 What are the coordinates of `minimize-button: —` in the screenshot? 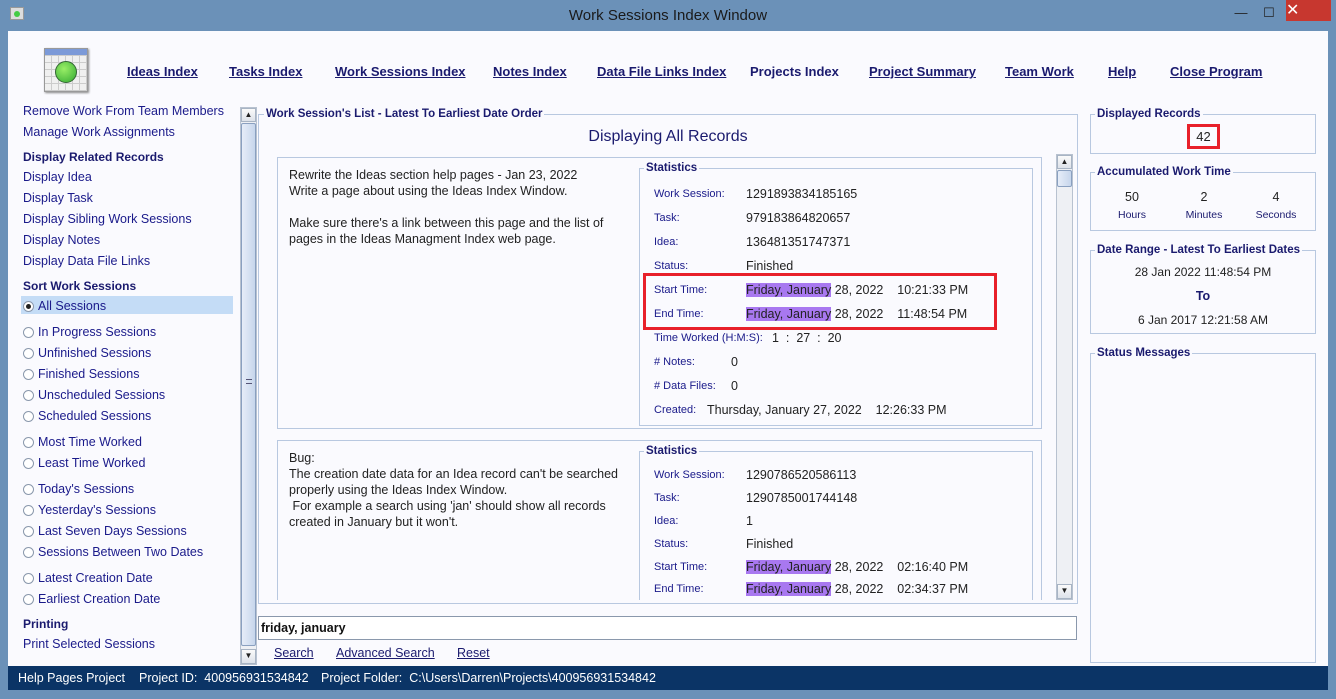 It's located at (1241, 13).